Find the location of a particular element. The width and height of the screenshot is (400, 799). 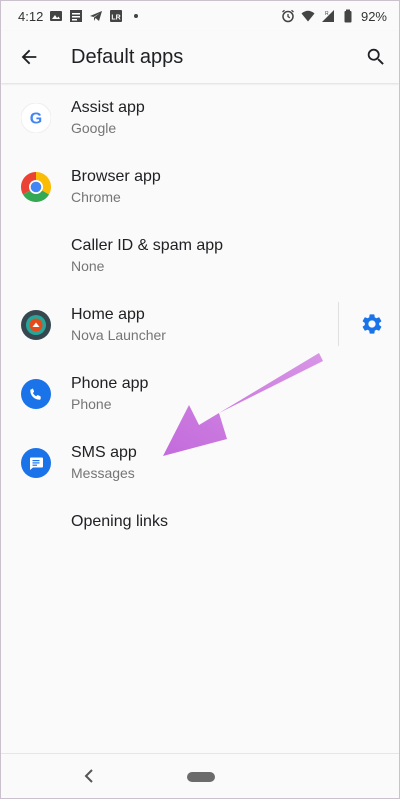

item-title: Assist app is located at coordinates (108, 107).